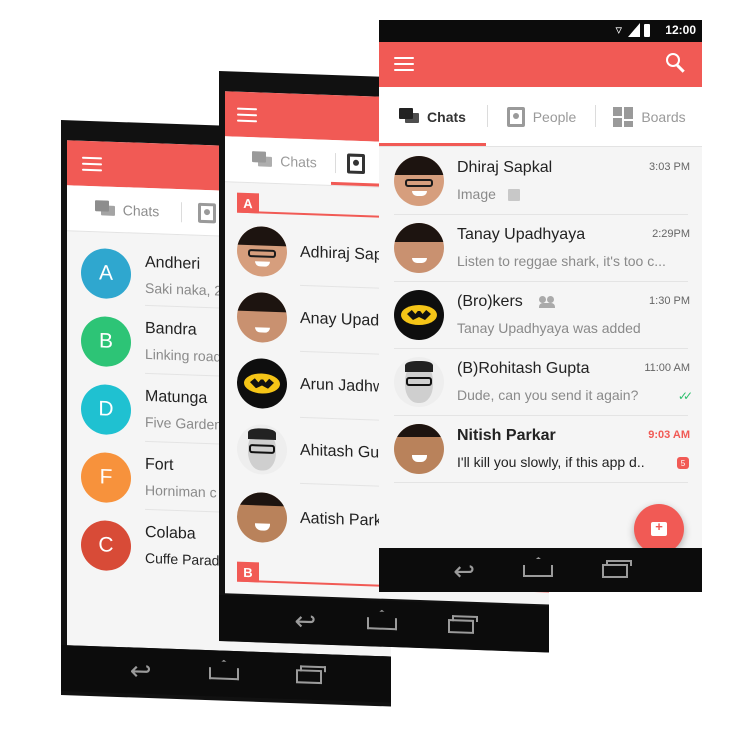  Describe the element at coordinates (540, 64) in the screenshot. I see `app-bar` at that location.